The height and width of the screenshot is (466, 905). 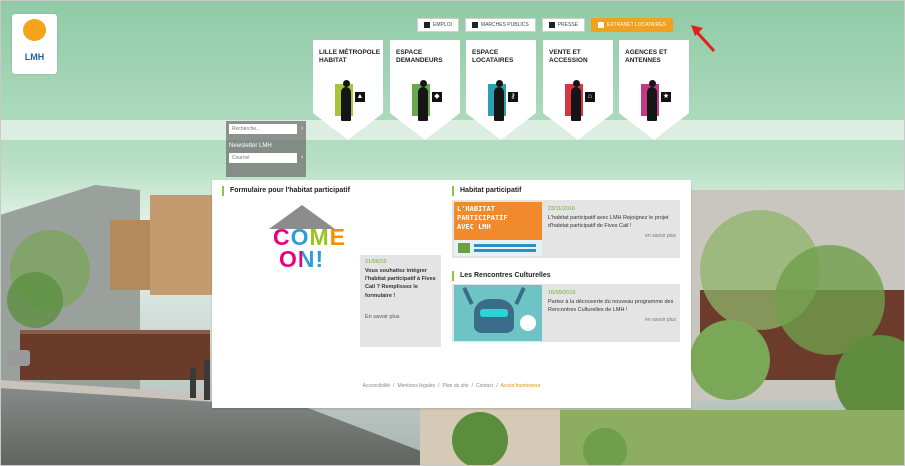 What do you see at coordinates (601, 25) in the screenshot?
I see `arrow-up-icon` at bounding box center [601, 25].